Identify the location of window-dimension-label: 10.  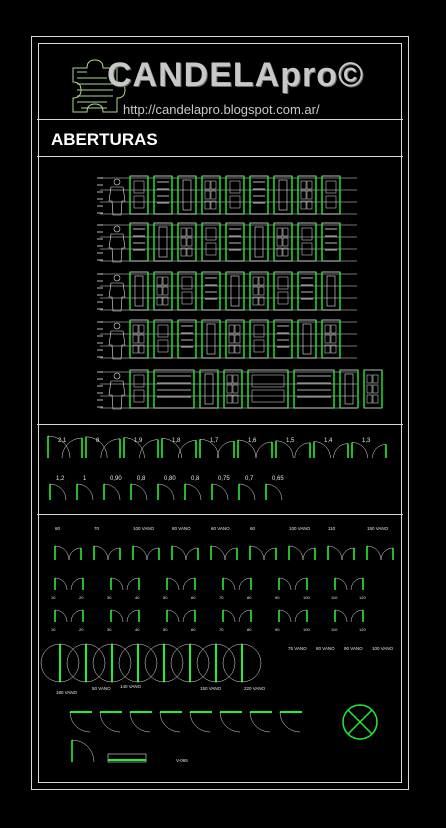
(53, 629).